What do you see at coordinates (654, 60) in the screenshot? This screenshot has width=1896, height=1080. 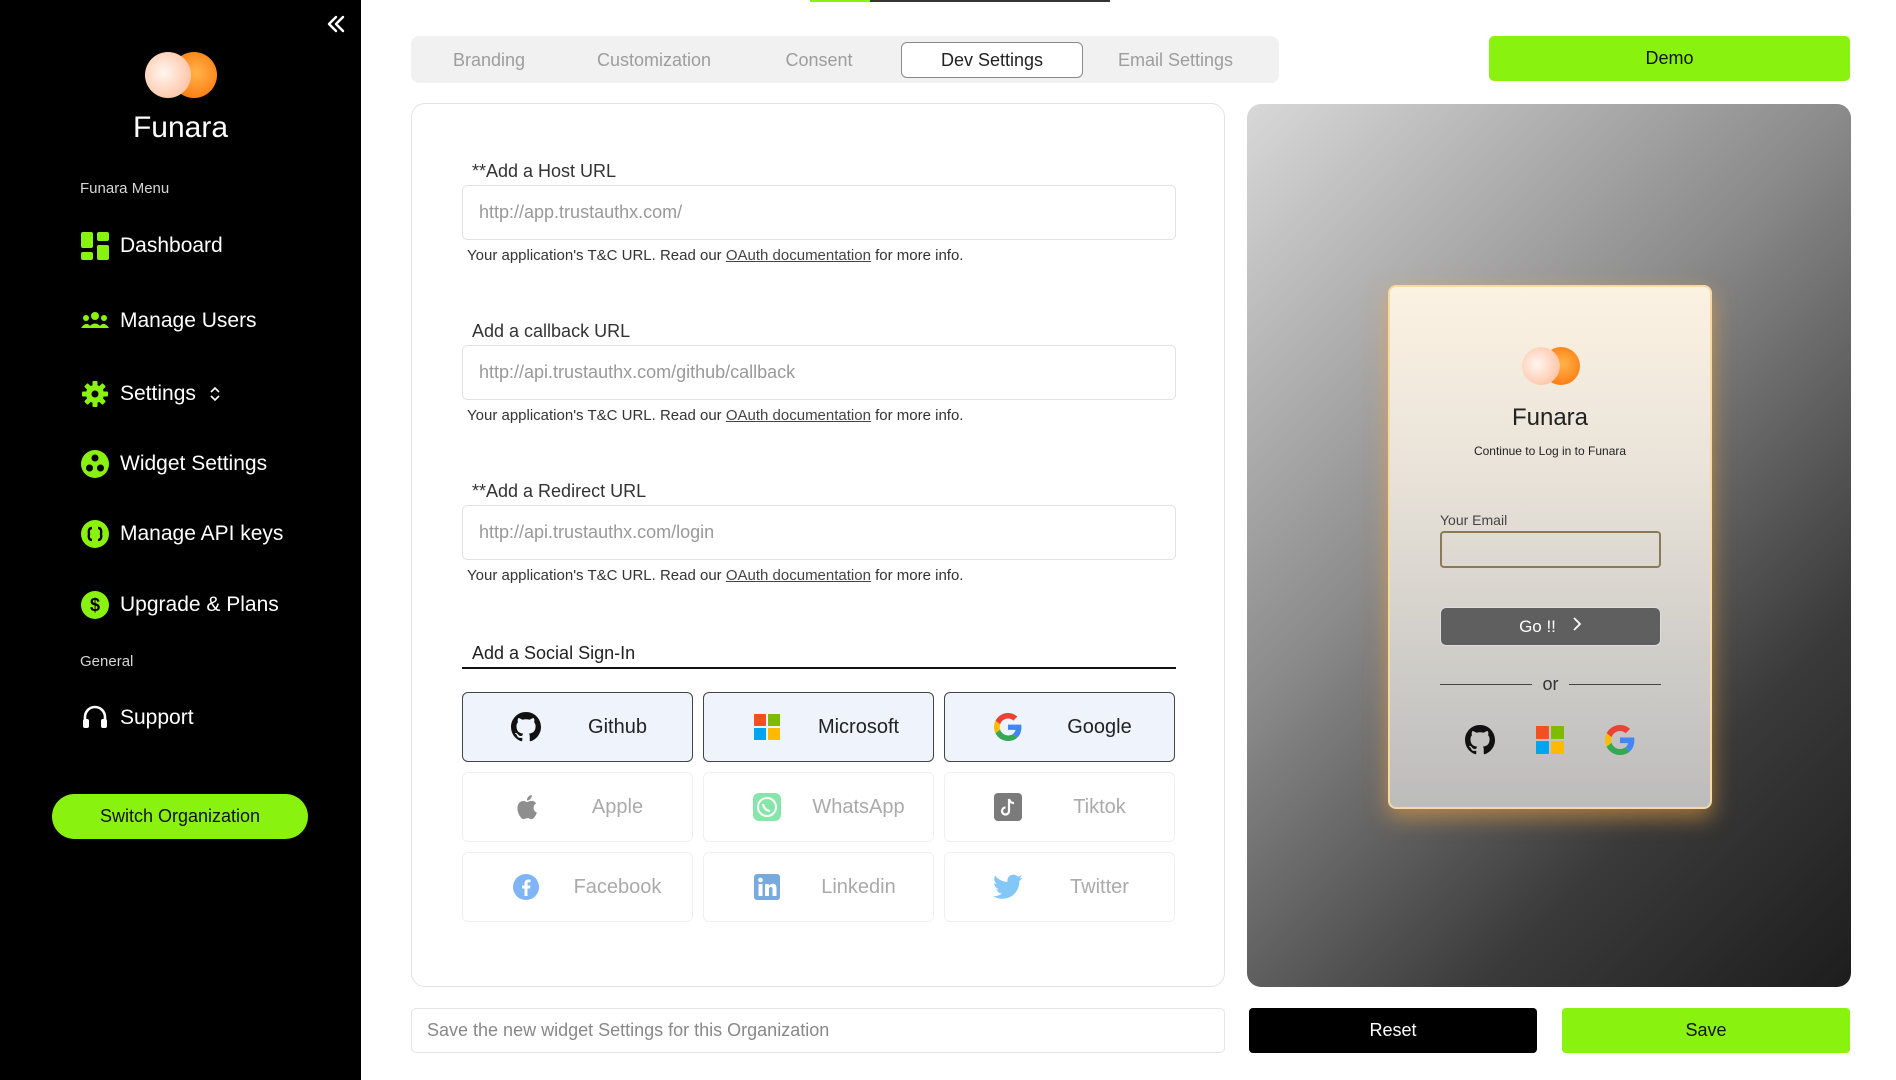 I see `tab-customization: Customization` at bounding box center [654, 60].